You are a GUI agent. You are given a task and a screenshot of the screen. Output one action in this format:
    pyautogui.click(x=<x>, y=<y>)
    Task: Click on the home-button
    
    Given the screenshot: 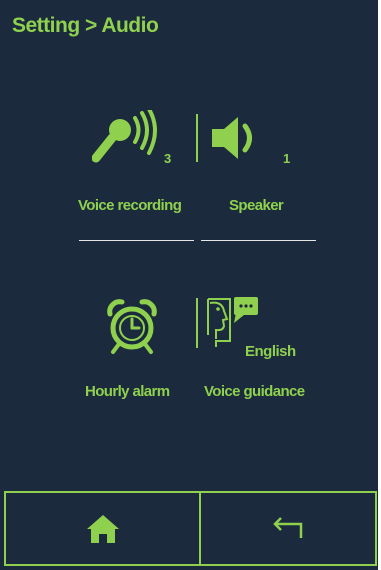 What is the action you would take?
    pyautogui.click(x=102, y=528)
    